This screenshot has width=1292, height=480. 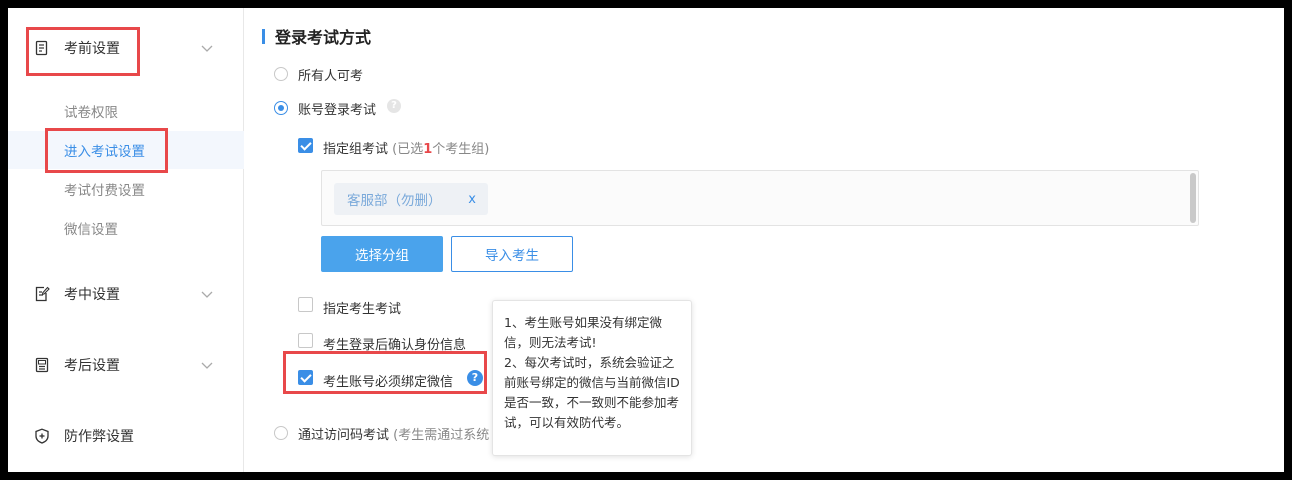 What do you see at coordinates (305, 340) in the screenshot?
I see `checkbox-confirm-identity` at bounding box center [305, 340].